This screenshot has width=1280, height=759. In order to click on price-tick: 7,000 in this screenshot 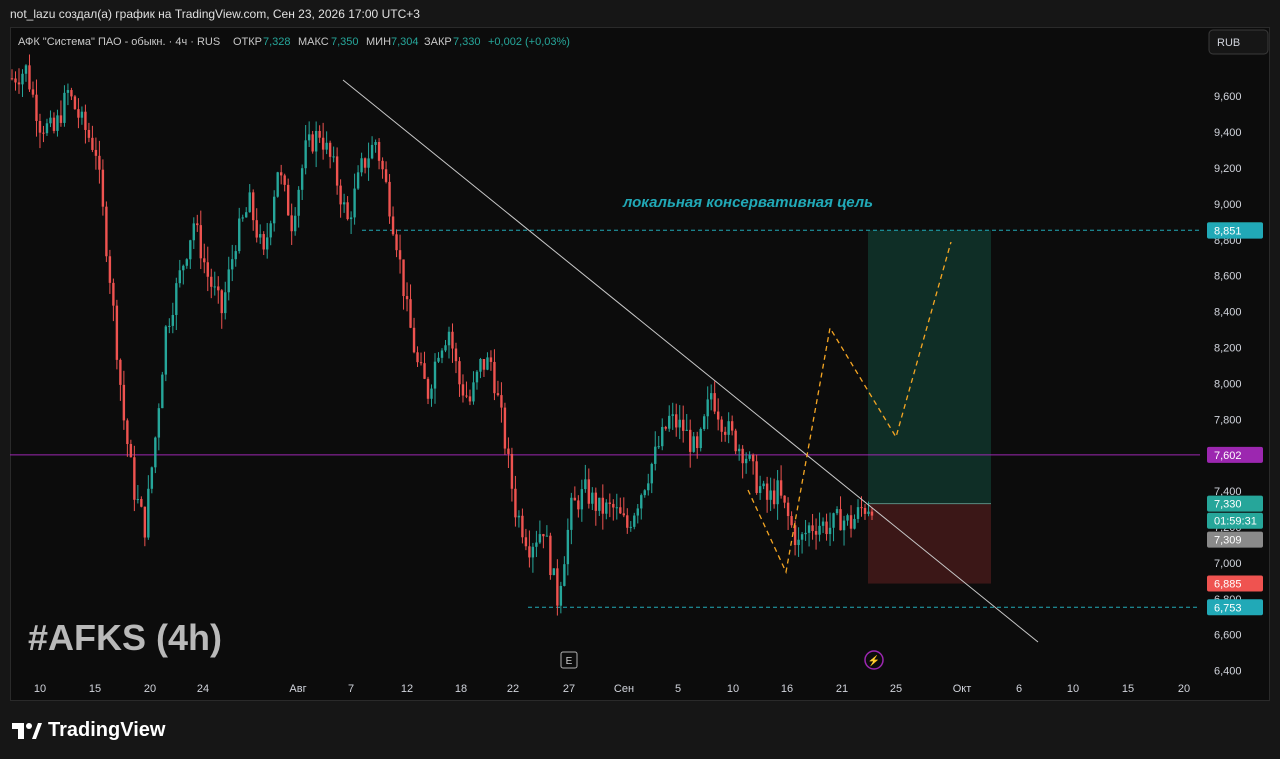, I will do `click(1228, 564)`.